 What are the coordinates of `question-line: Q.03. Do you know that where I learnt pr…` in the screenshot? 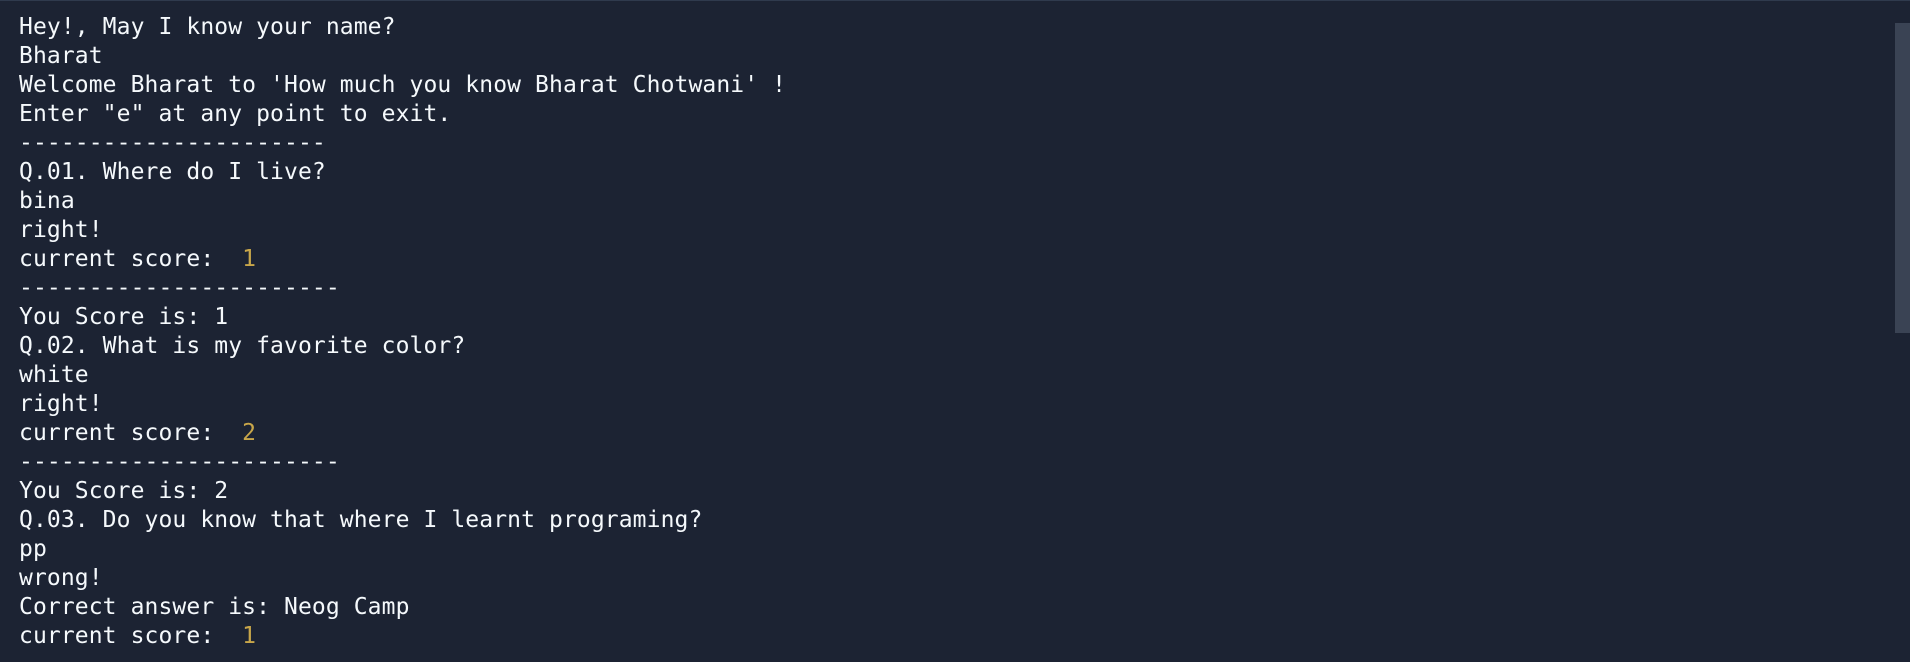 It's located at (361, 520).